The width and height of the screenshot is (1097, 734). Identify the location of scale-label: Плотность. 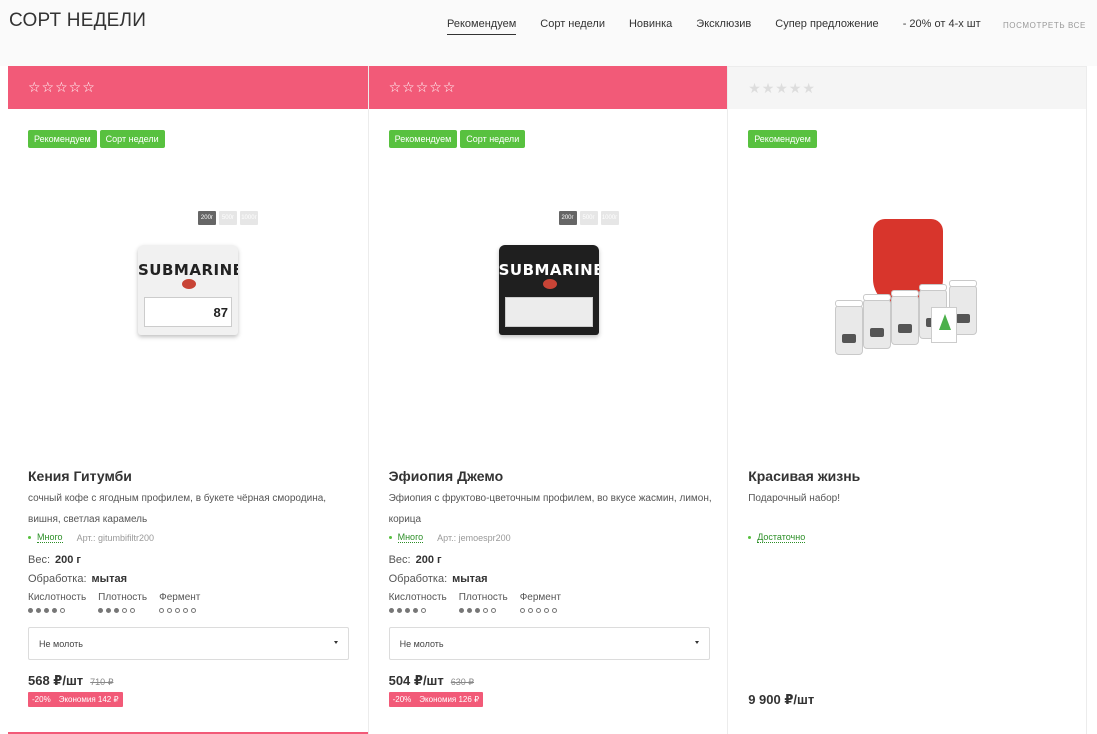
(123, 597).